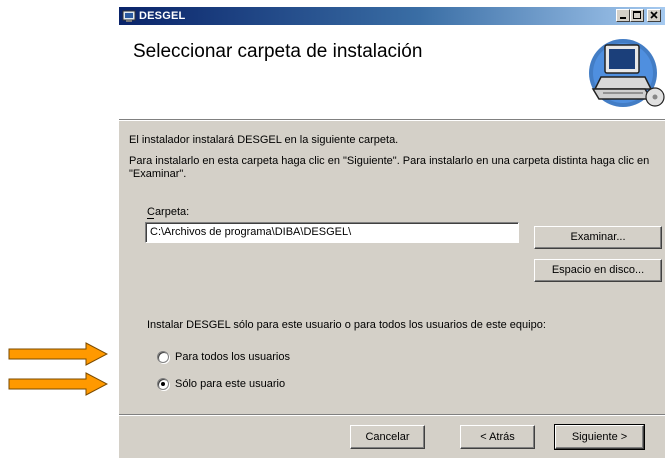 The height and width of the screenshot is (458, 665). I want to click on folder-label: Carpeta:, so click(168, 212).